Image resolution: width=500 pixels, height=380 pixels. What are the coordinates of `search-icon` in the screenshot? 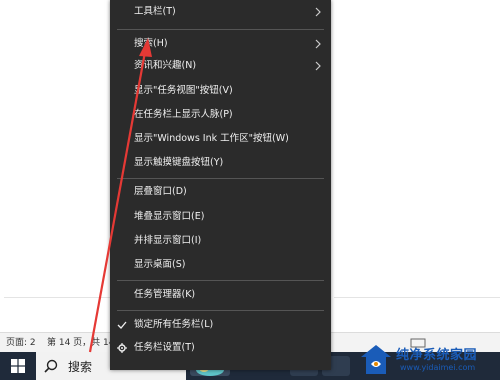 It's located at (51, 366).